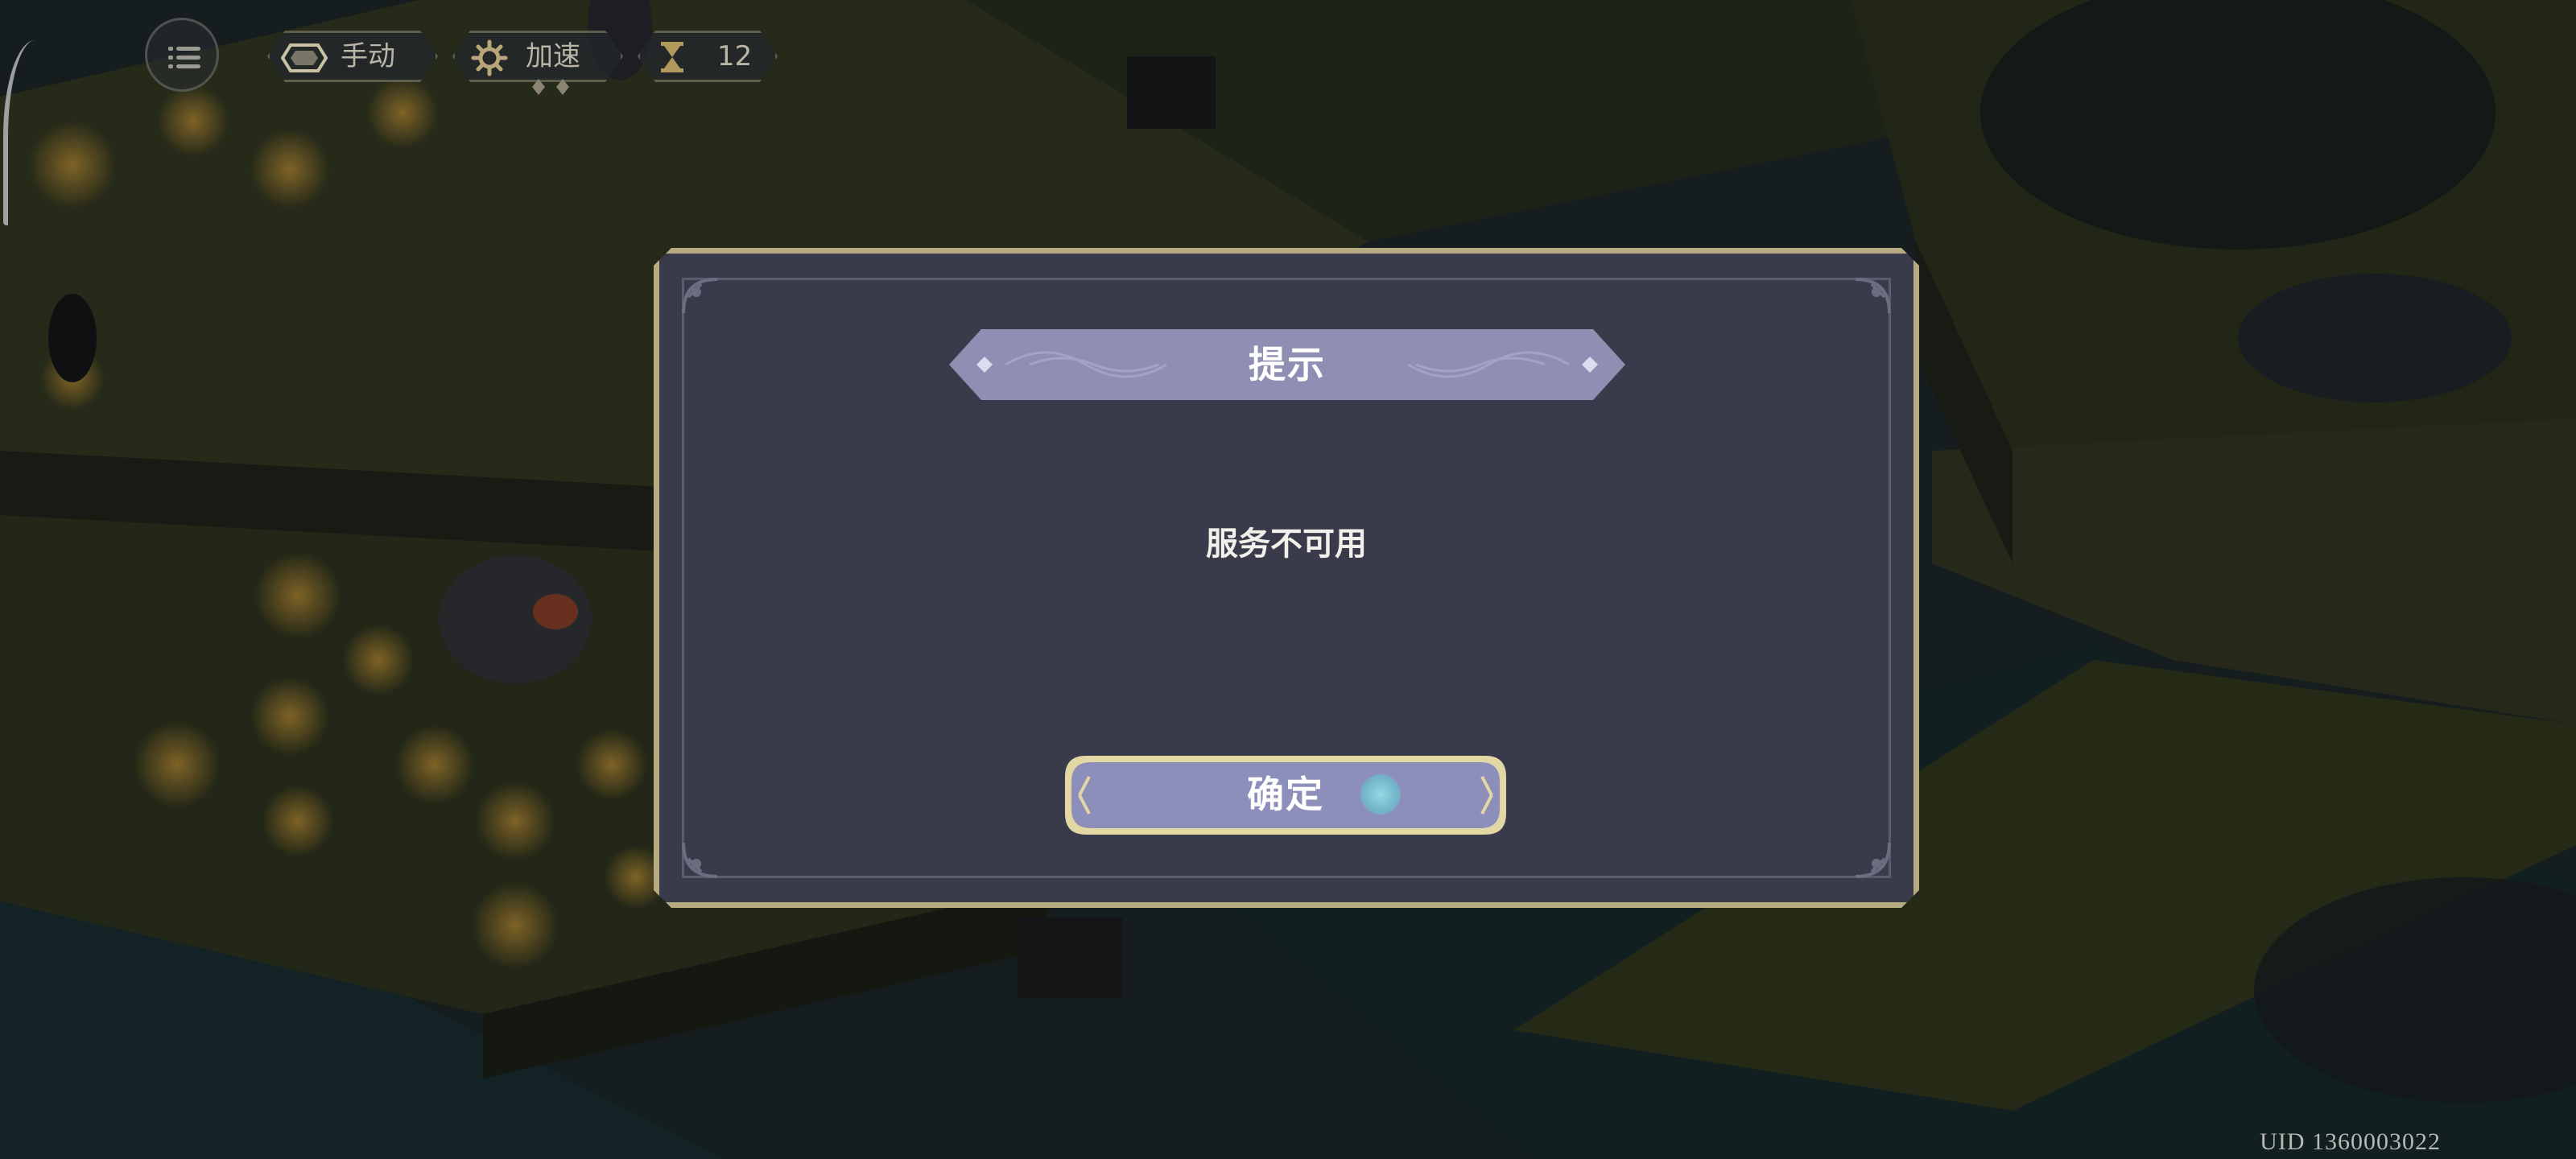 The width and height of the screenshot is (2576, 1159). What do you see at coordinates (1380, 794) in the screenshot?
I see `touch-point-indicator` at bounding box center [1380, 794].